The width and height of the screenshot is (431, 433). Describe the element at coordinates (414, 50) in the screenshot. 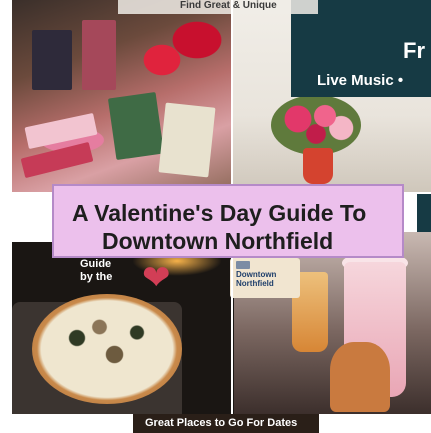

I see `music-panel-fragment: Fr` at that location.